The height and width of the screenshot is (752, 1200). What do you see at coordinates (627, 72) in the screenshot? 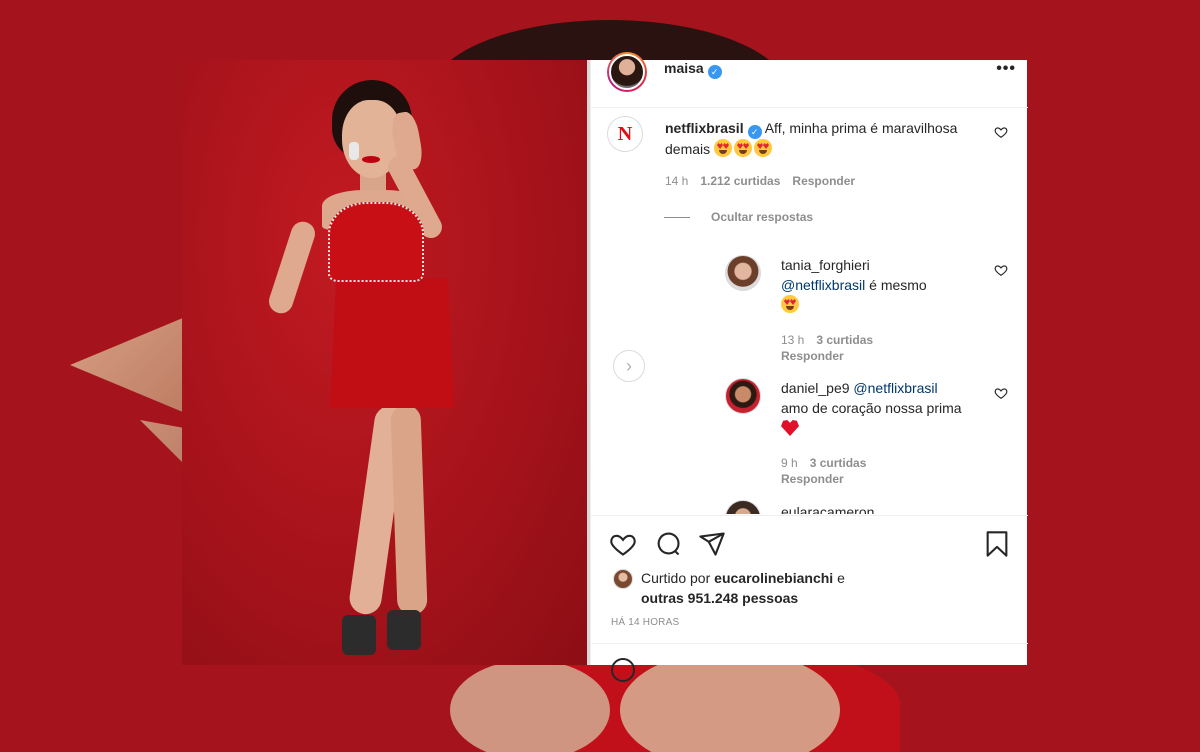
I see `author-avatar` at bounding box center [627, 72].